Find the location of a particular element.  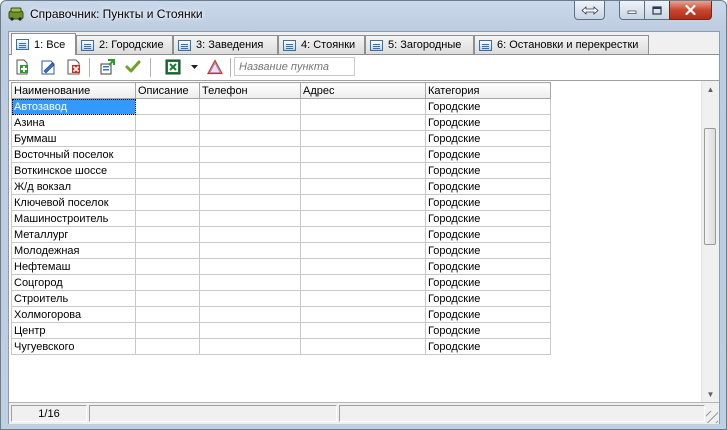

column-header: Категория is located at coordinates (488, 90).